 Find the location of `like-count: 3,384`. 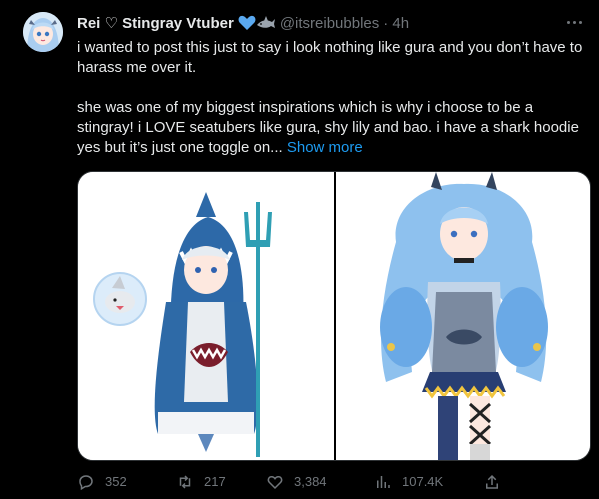

like-count: 3,384 is located at coordinates (310, 481).